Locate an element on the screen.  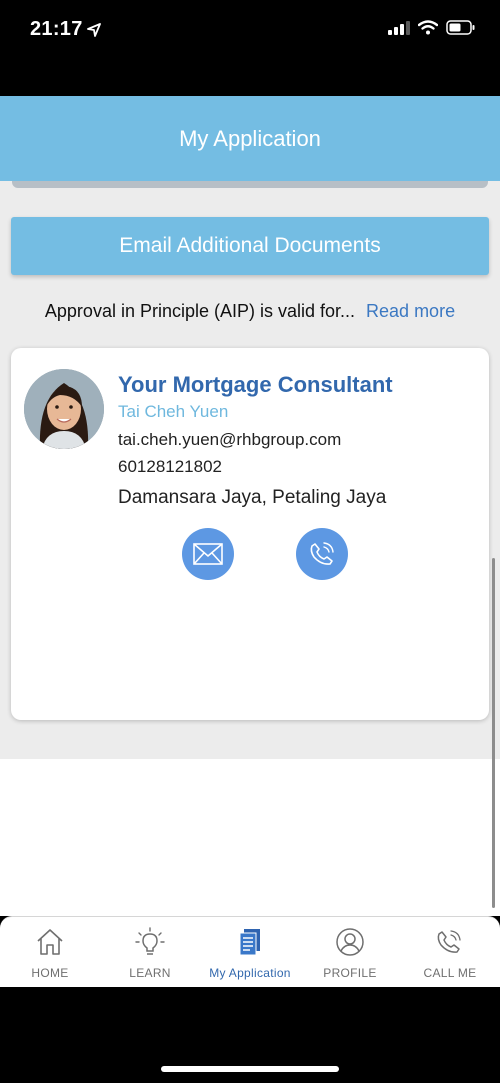
tab-call-me: CALL ME is located at coordinates (450, 952).